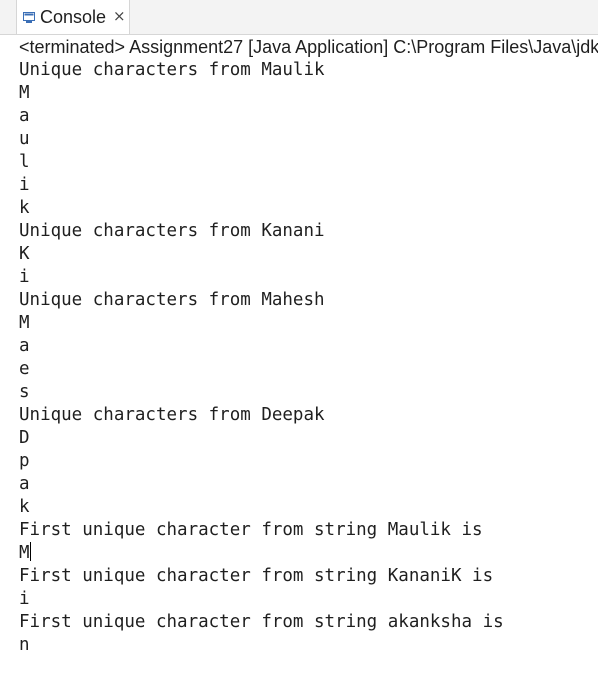 This screenshot has height=683, width=598. I want to click on console-line: Unique characters from Kanani, so click(172, 231).